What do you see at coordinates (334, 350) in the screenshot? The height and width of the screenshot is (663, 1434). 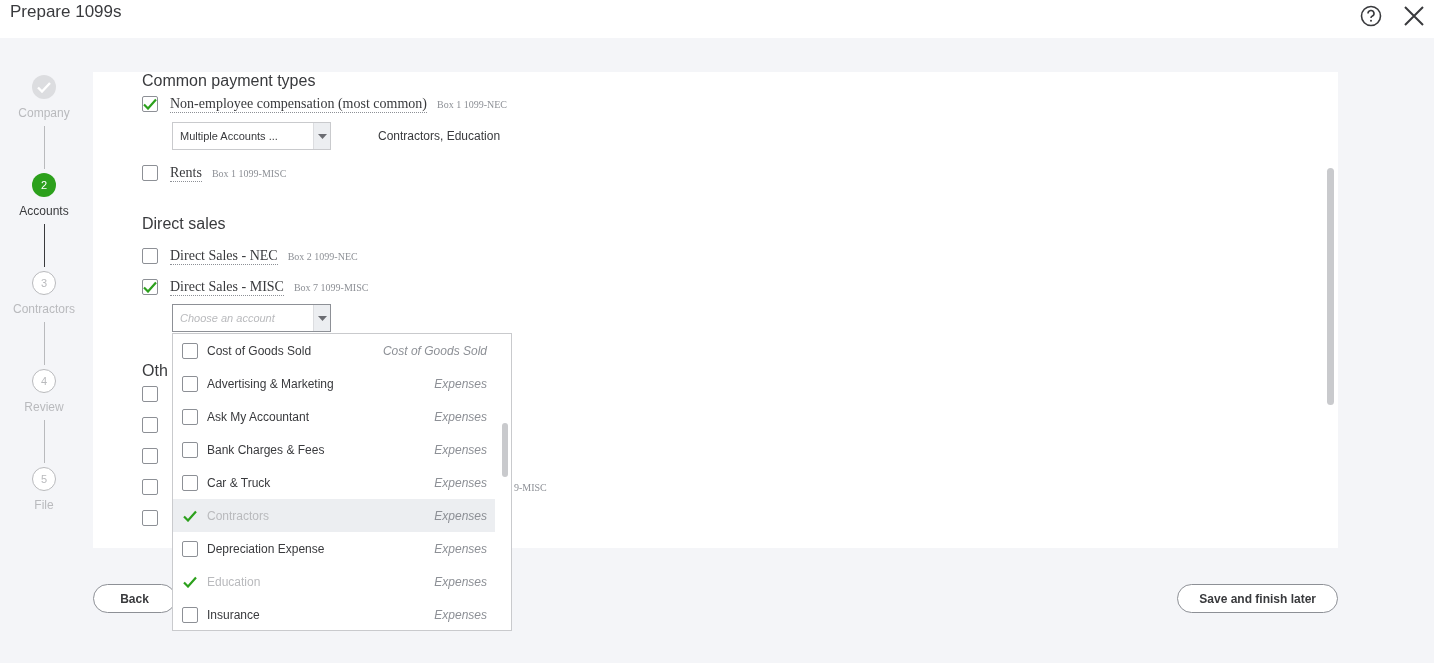 I see `account-option: Cost of Goods Sold Cost of Goods Sold` at bounding box center [334, 350].